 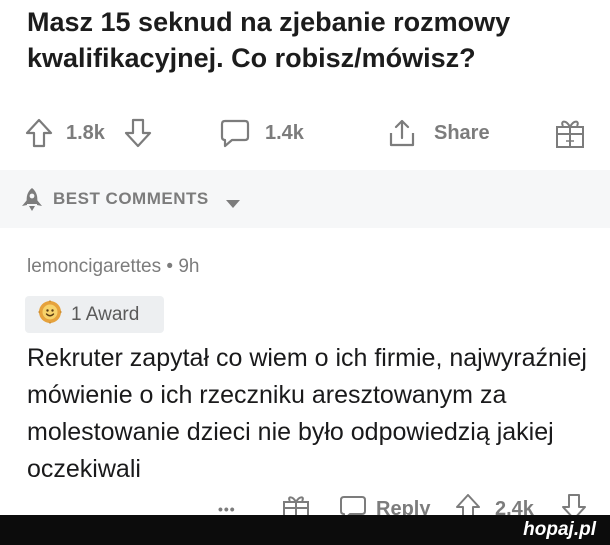 What do you see at coordinates (50, 314) in the screenshot?
I see `helpful-award-icon` at bounding box center [50, 314].